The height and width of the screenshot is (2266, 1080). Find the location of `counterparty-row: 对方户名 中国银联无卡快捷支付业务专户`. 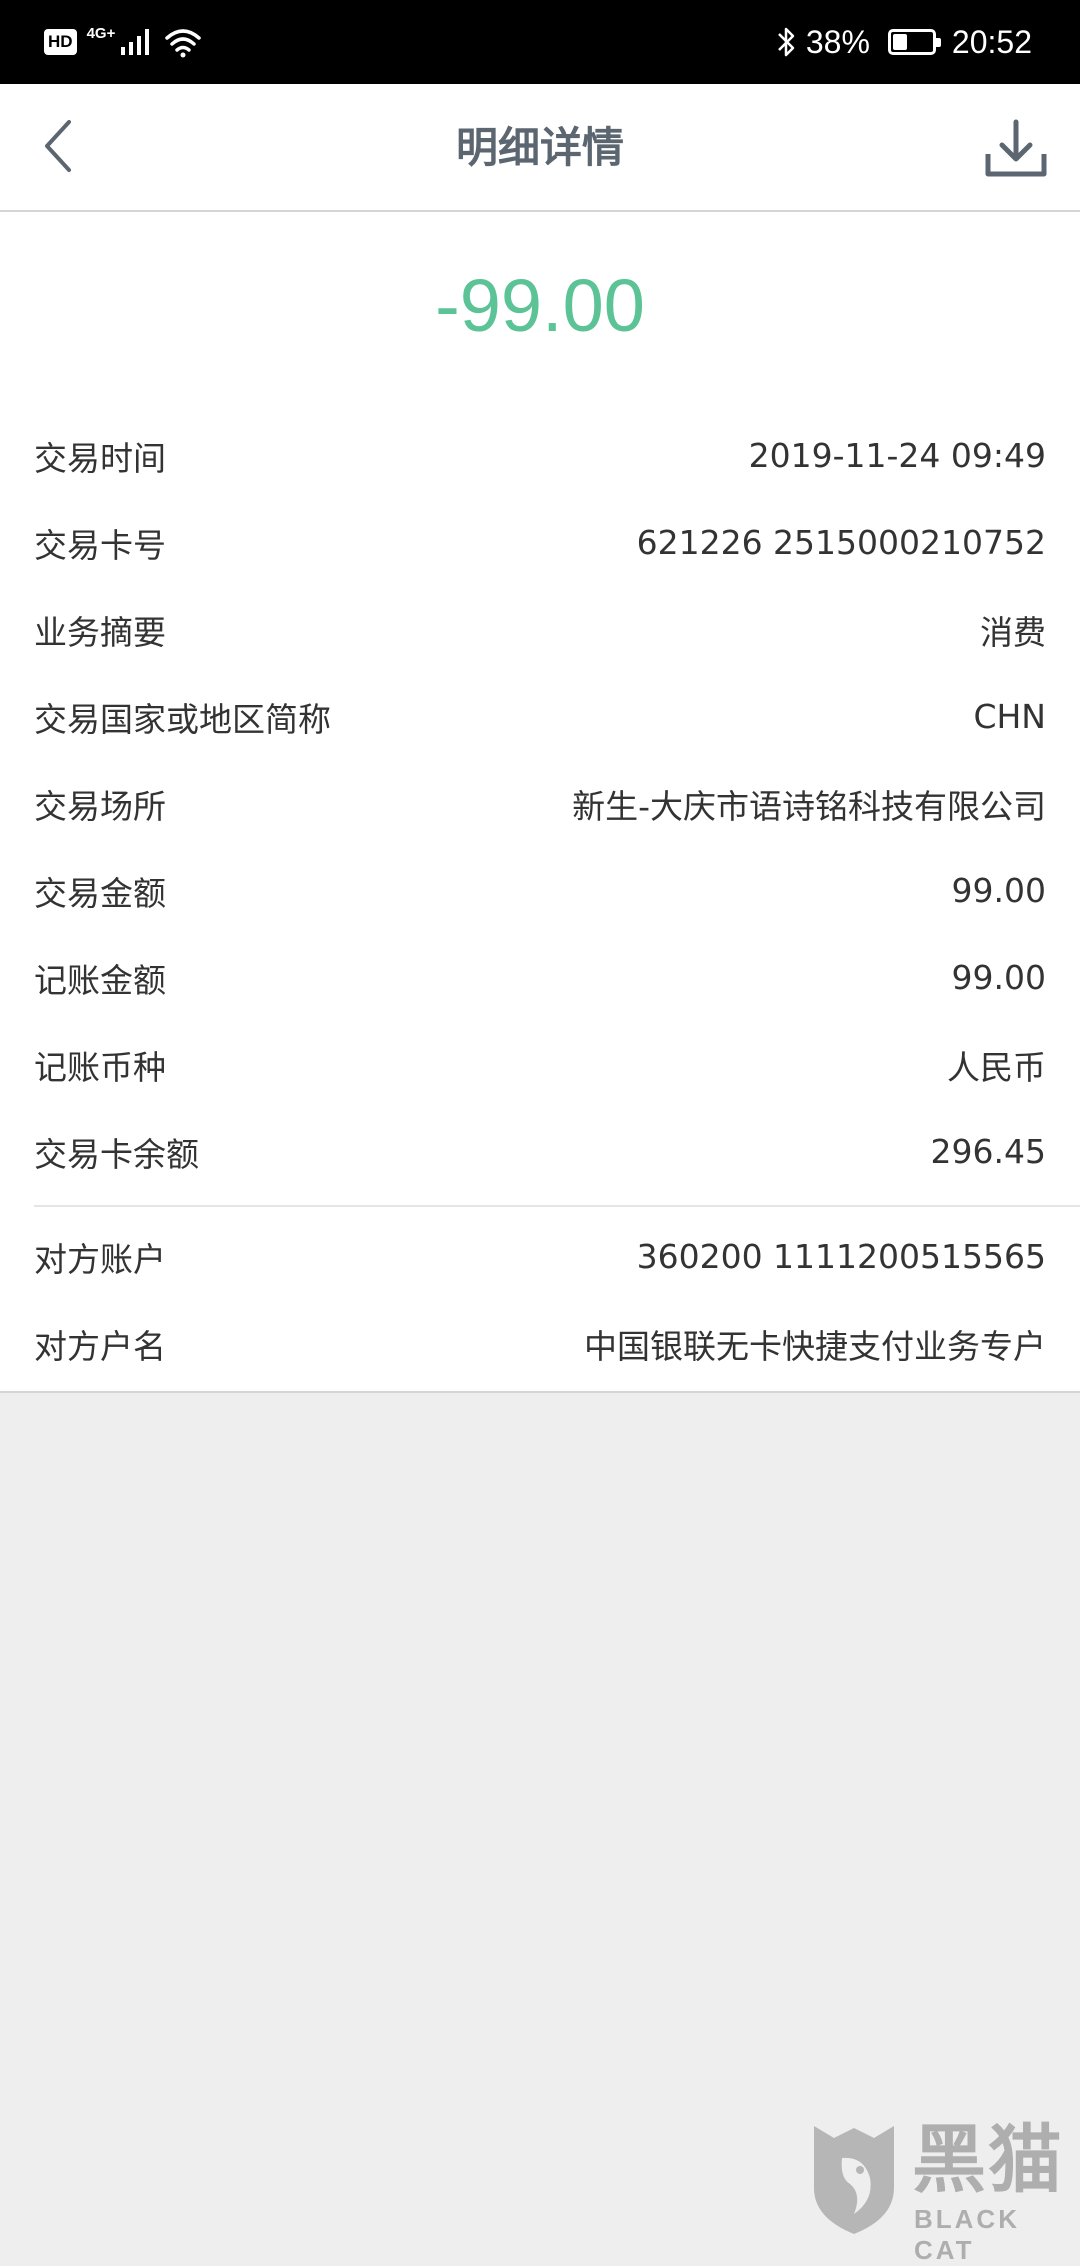

counterparty-row: 对方户名 中国银联无卡快捷支付业务专户 is located at coordinates (540, 1343).